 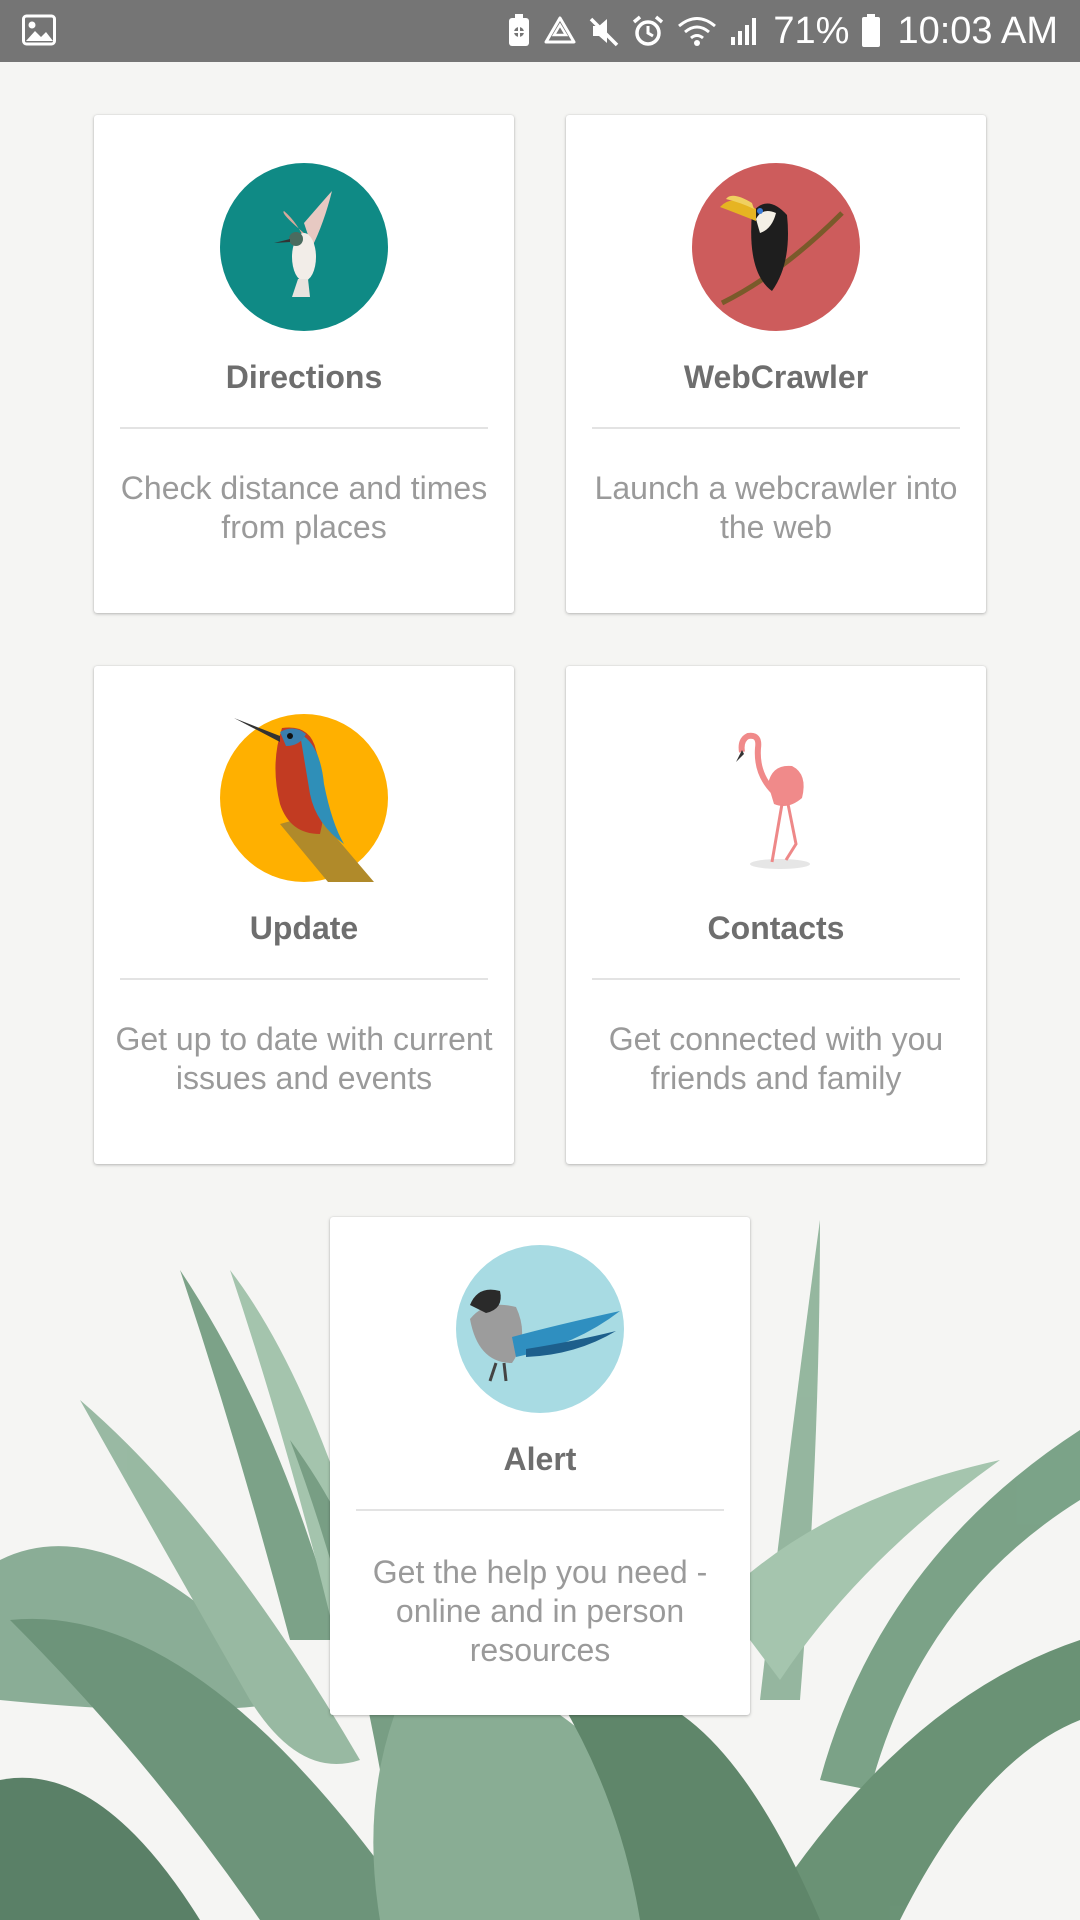 What do you see at coordinates (776, 247) in the screenshot?
I see `toucan-icon` at bounding box center [776, 247].